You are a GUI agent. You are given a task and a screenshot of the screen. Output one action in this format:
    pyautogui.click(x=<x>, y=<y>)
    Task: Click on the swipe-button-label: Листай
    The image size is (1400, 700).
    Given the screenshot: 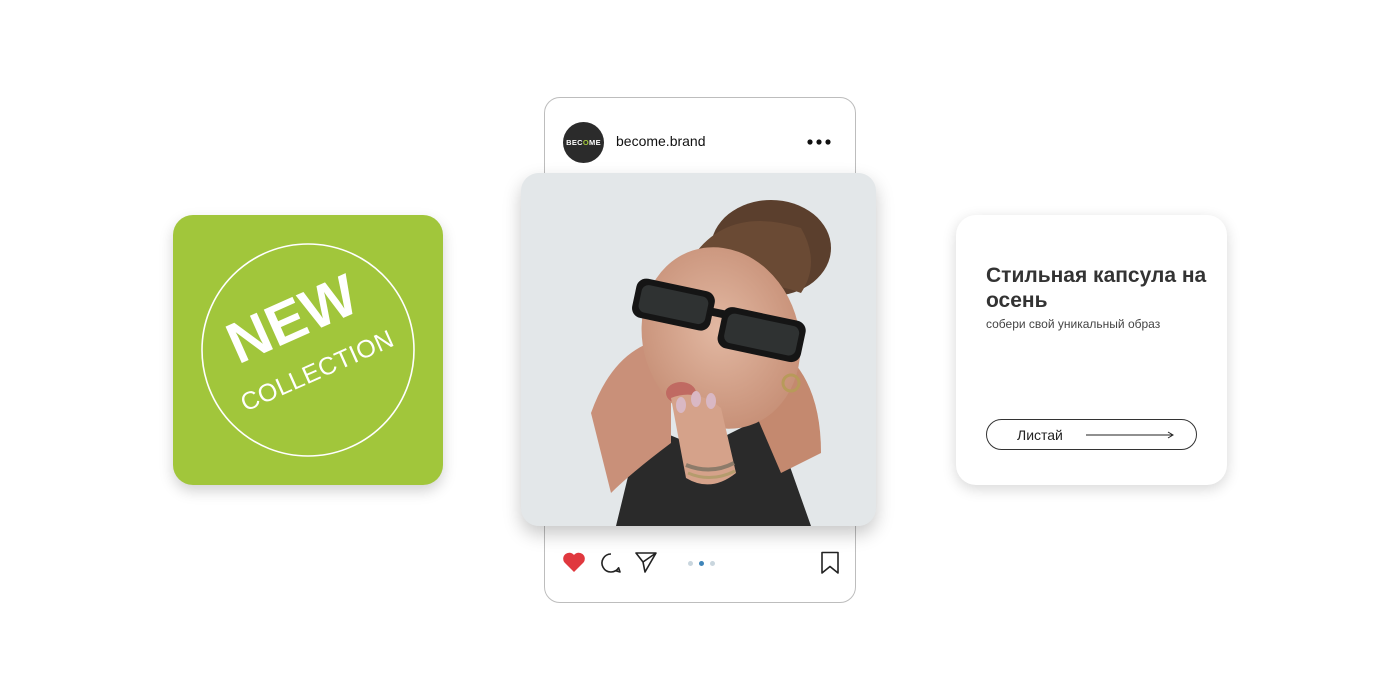 What is the action you would take?
    pyautogui.click(x=1040, y=435)
    